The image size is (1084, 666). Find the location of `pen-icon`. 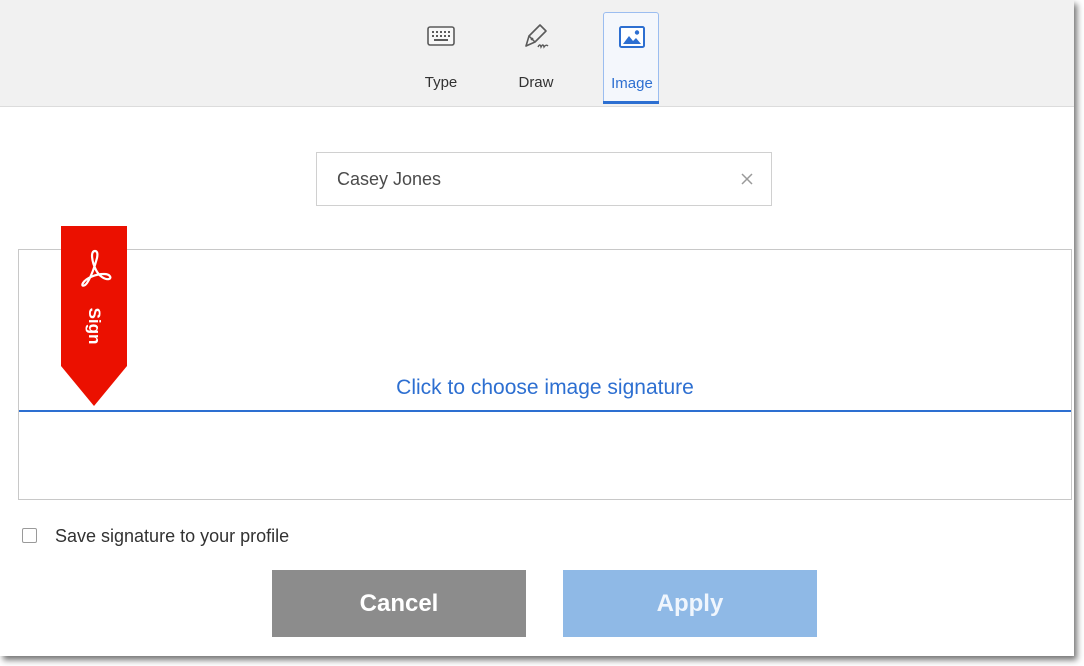

pen-icon is located at coordinates (537, 37).